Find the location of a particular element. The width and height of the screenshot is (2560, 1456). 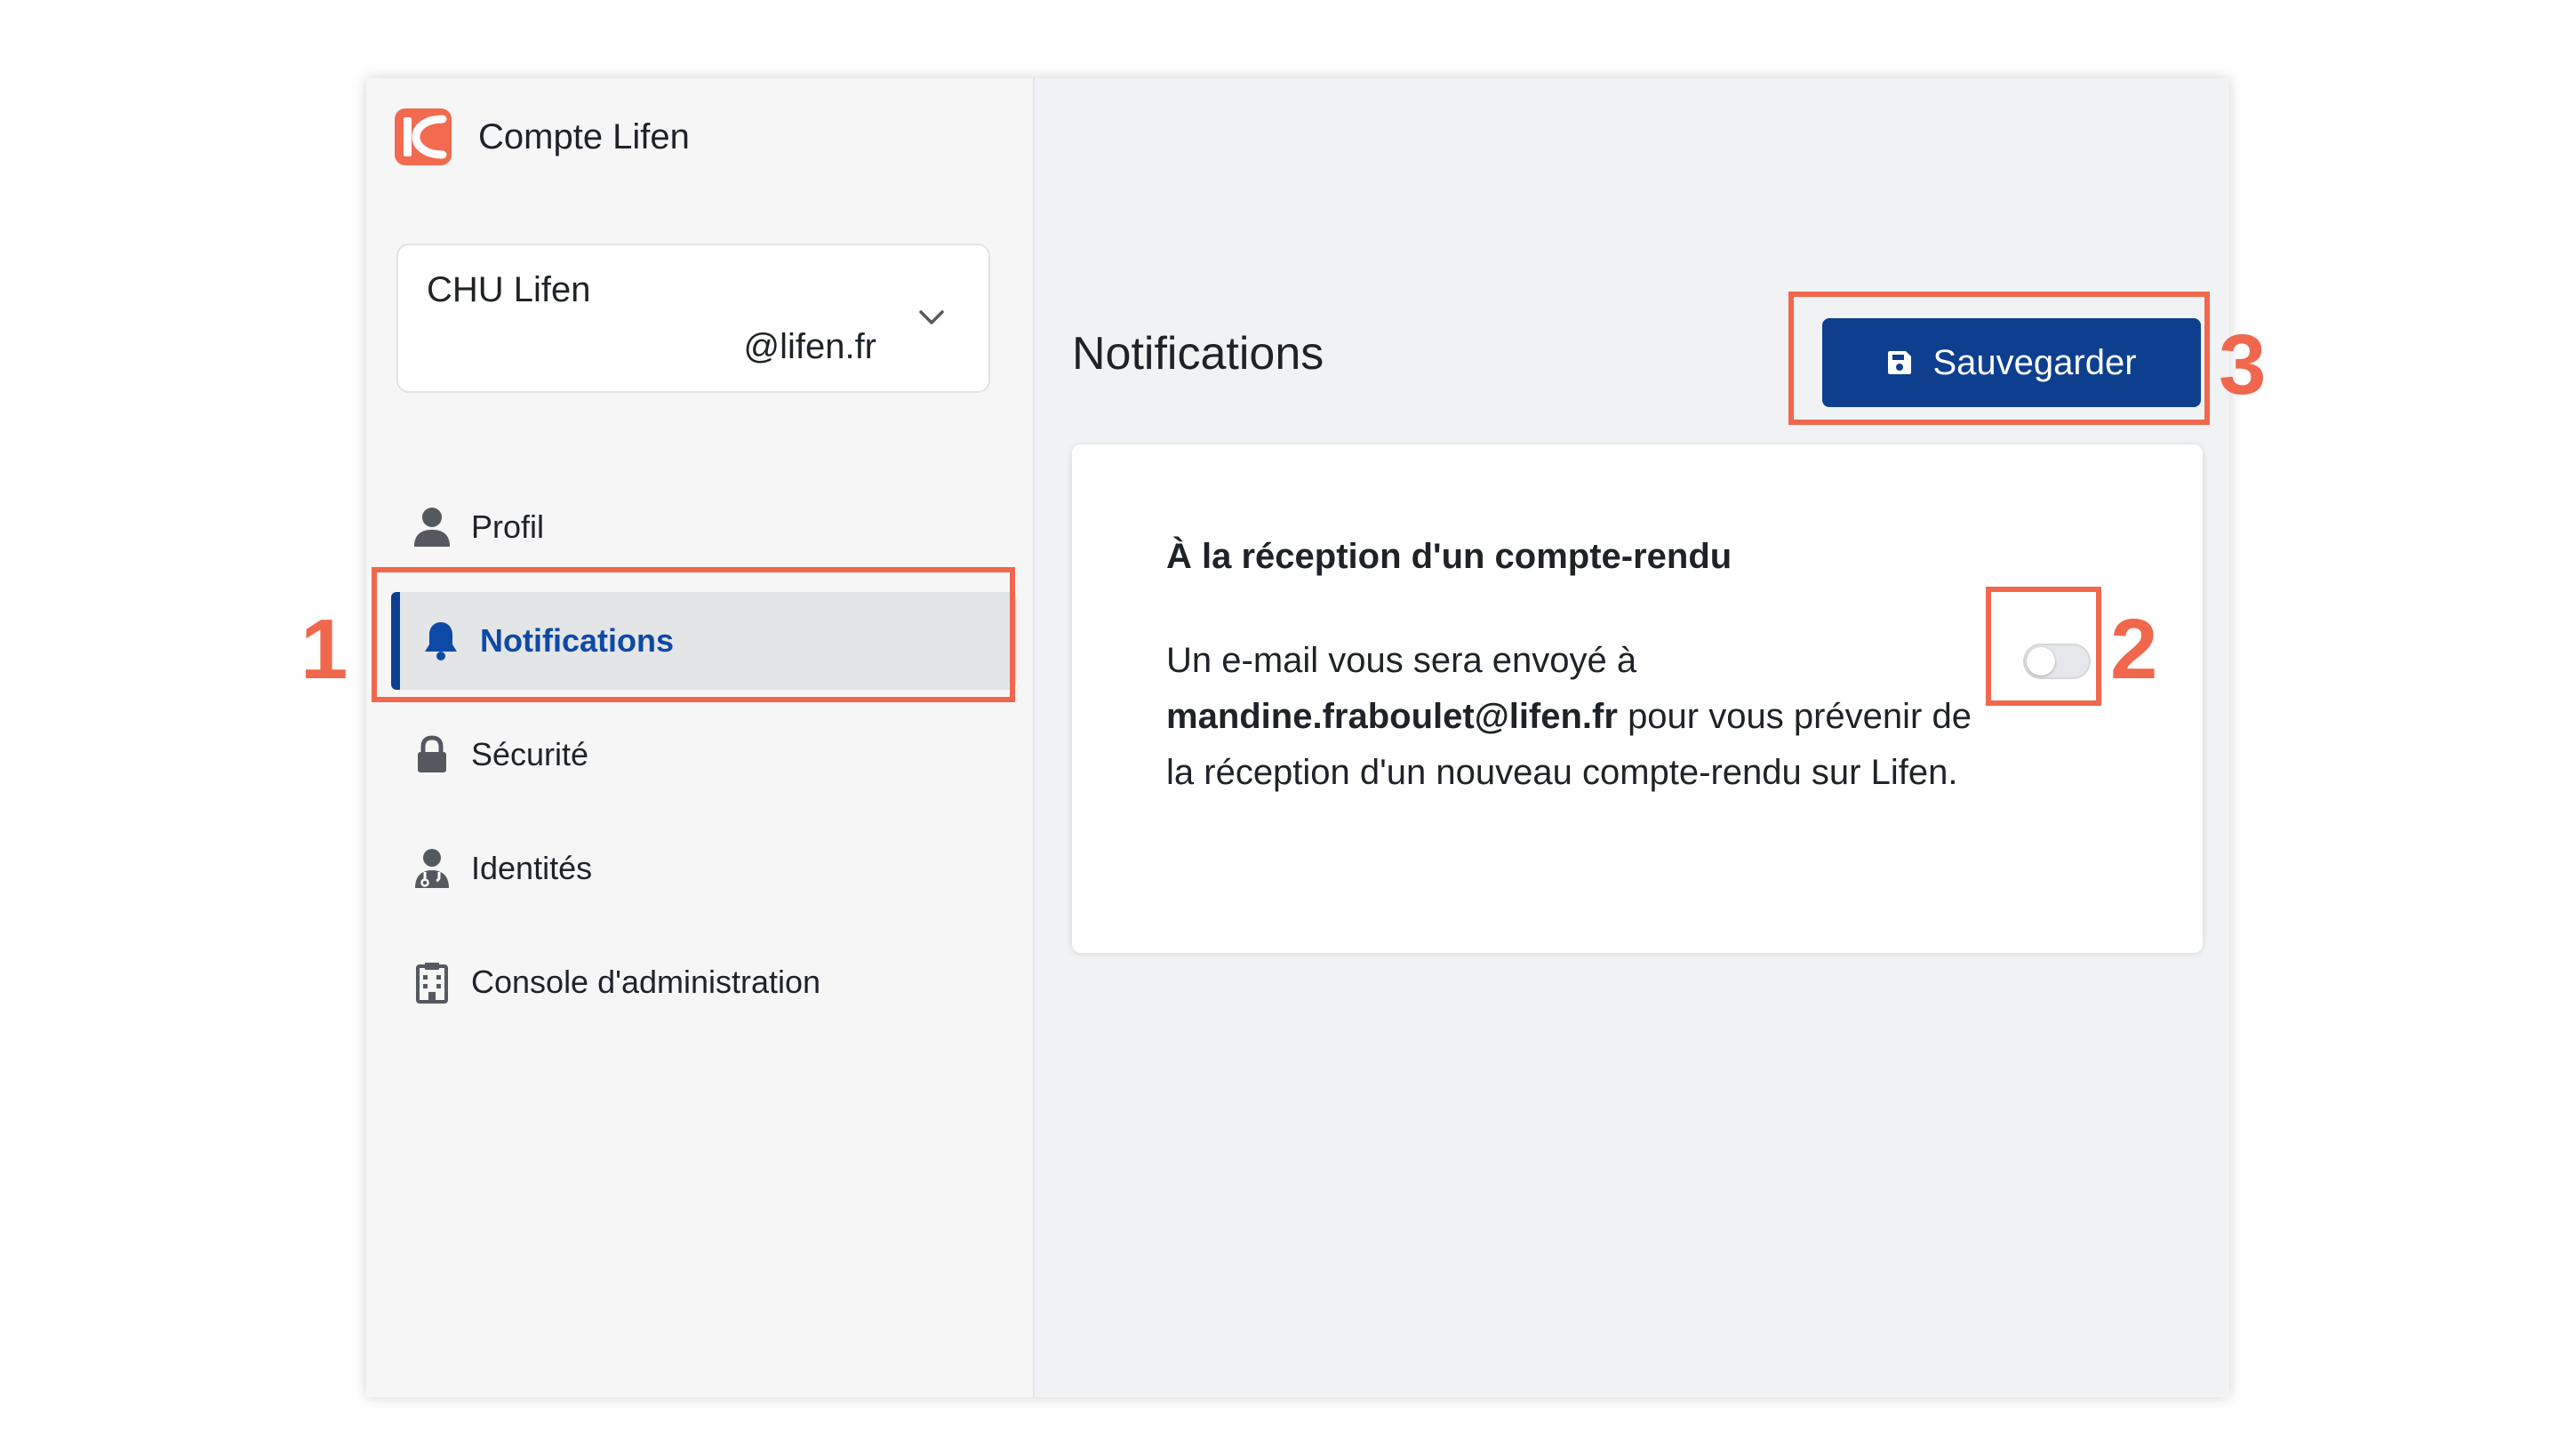

setting-title: À la réception d'un compte-rendu is located at coordinates (1449, 556).